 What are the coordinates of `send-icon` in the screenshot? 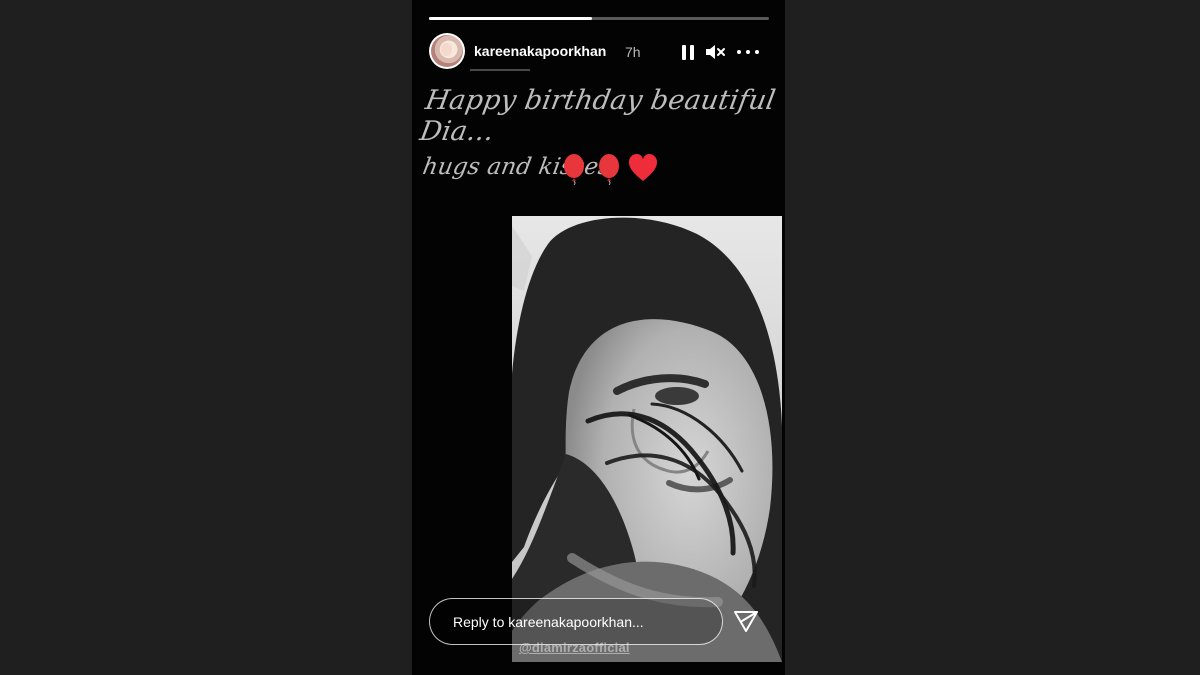 It's located at (746, 621).